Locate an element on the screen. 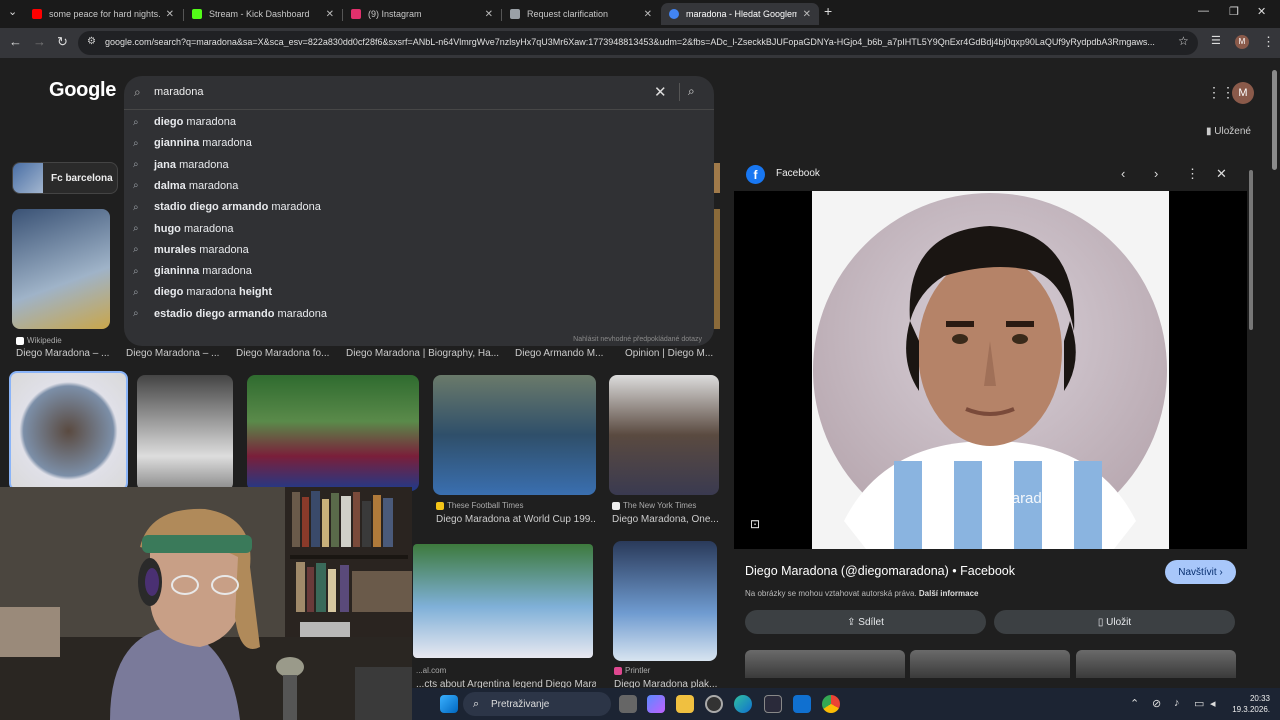 Image resolution: width=1280 pixels, height=720 pixels. tab-instagram: (9) Instagram ✕ is located at coordinates (422, 14).